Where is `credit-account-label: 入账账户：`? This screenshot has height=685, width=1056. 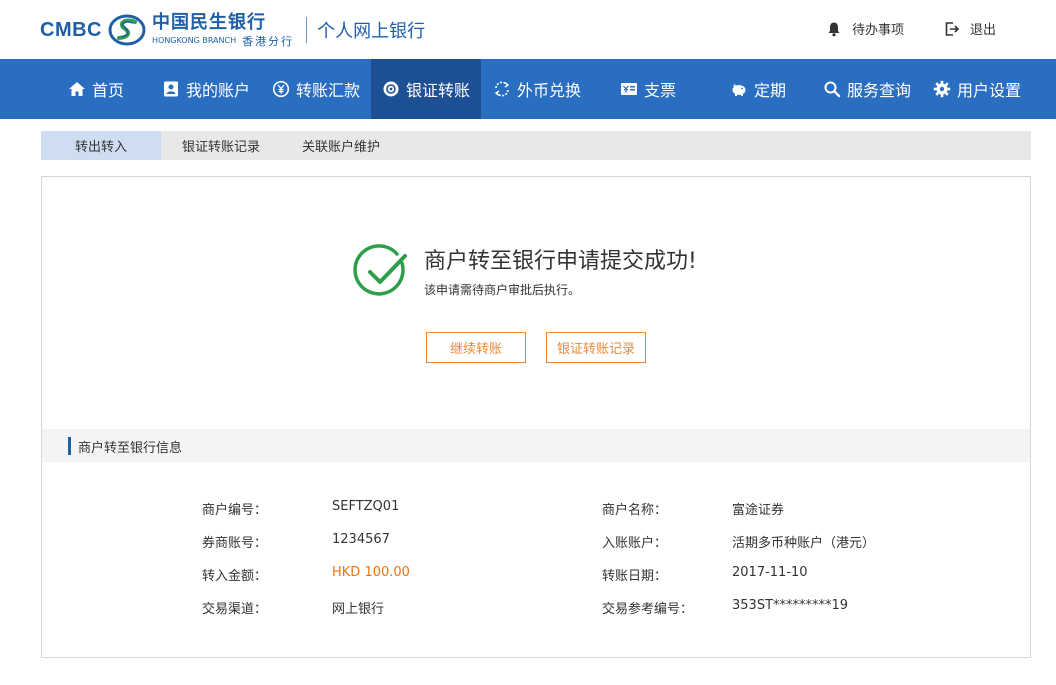 credit-account-label: 入账账户： is located at coordinates (635, 543).